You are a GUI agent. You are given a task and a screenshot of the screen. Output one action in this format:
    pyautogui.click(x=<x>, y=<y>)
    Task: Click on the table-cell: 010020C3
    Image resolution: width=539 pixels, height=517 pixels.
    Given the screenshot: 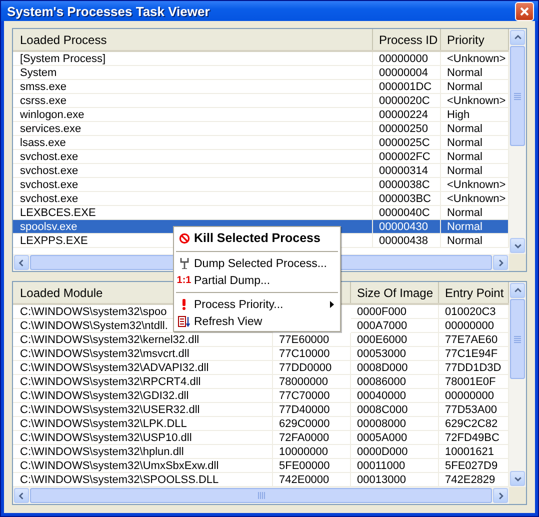 What is the action you would take?
    pyautogui.click(x=474, y=312)
    